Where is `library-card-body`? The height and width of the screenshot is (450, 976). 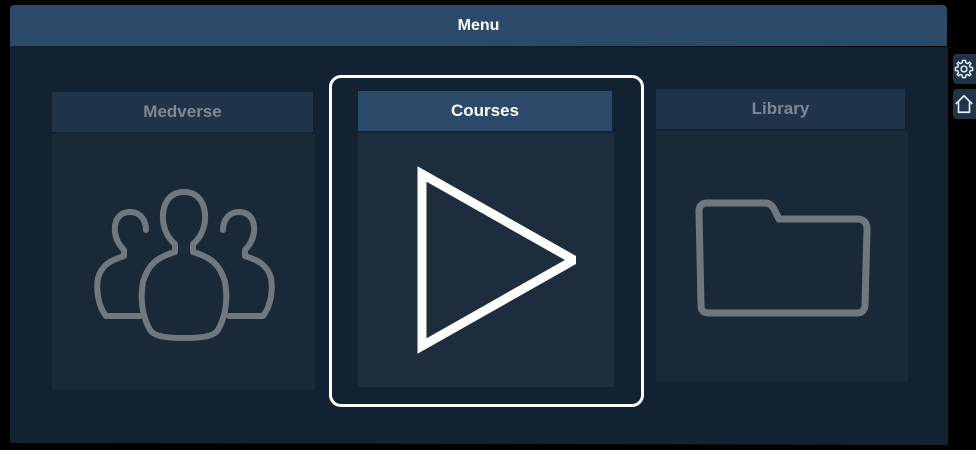
library-card-body is located at coordinates (782, 256).